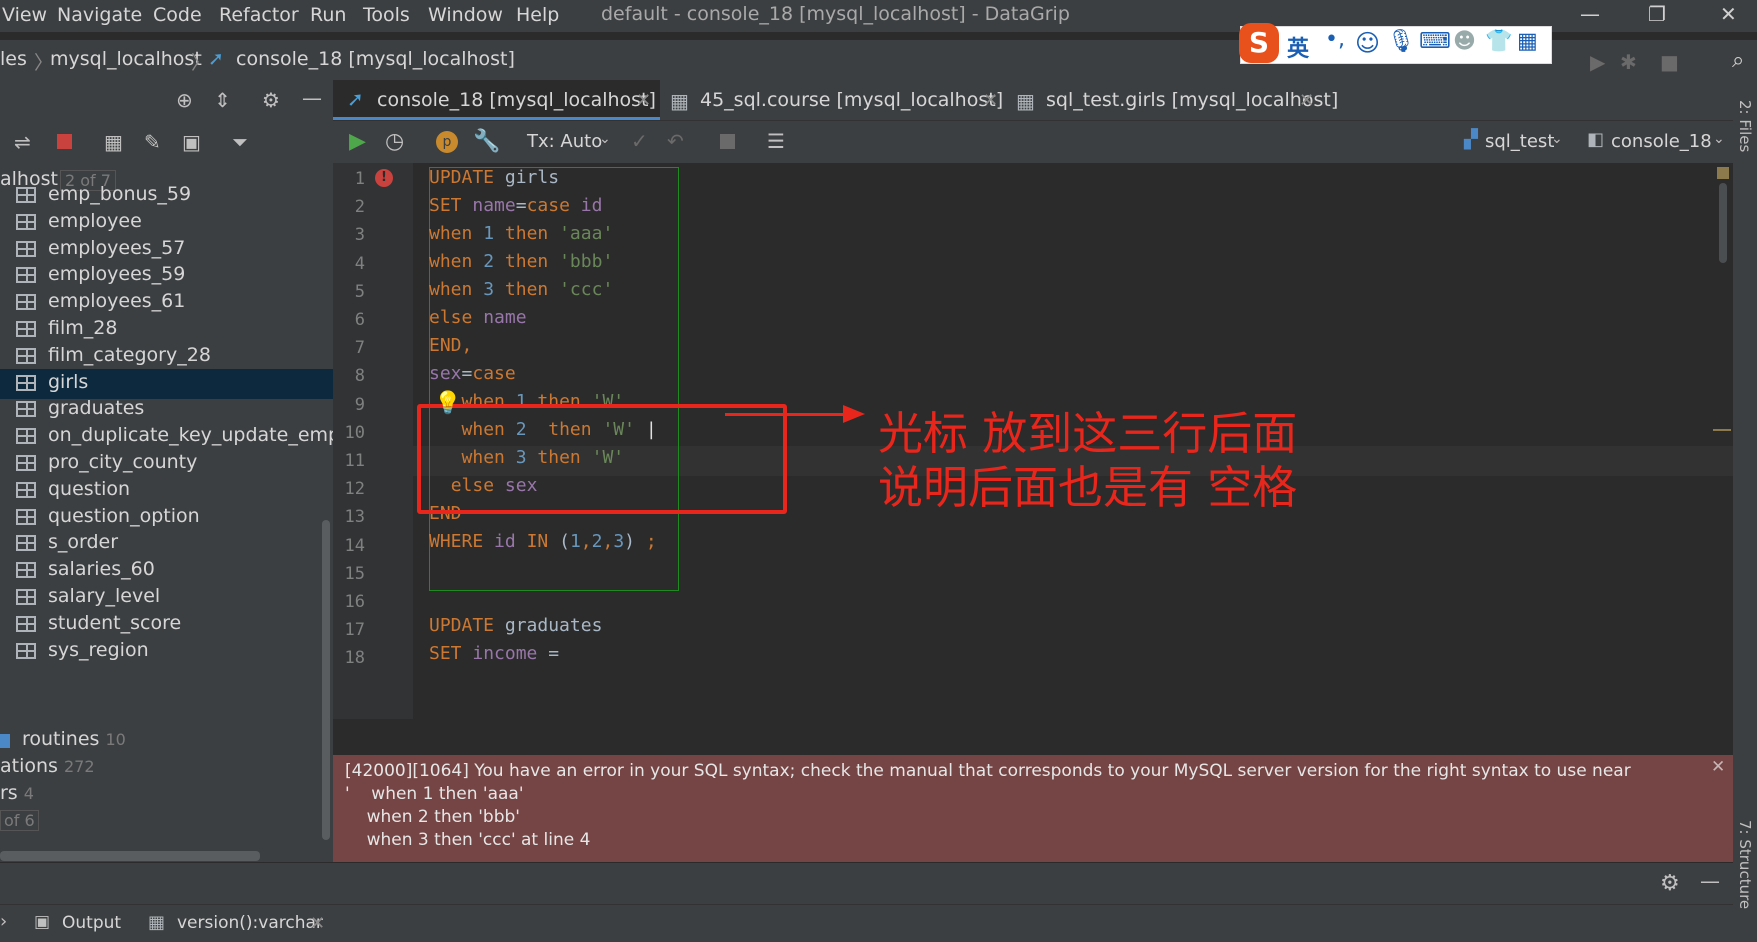 This screenshot has width=1757, height=942. I want to click on services-panel-header: ⚙ —, so click(878, 883).